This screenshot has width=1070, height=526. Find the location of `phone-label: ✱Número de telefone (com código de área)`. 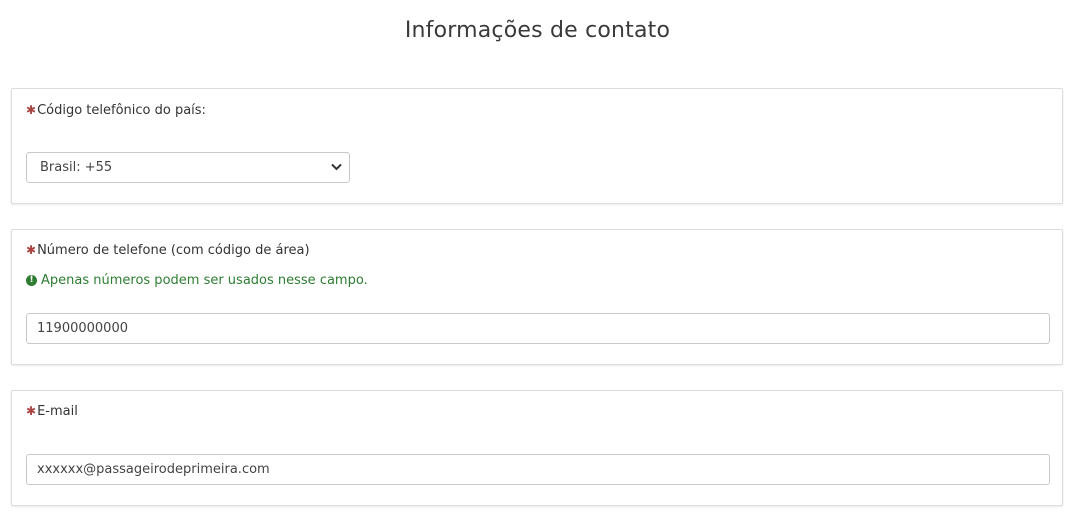

phone-label: ✱Número de telefone (com código de área) is located at coordinates (168, 250).